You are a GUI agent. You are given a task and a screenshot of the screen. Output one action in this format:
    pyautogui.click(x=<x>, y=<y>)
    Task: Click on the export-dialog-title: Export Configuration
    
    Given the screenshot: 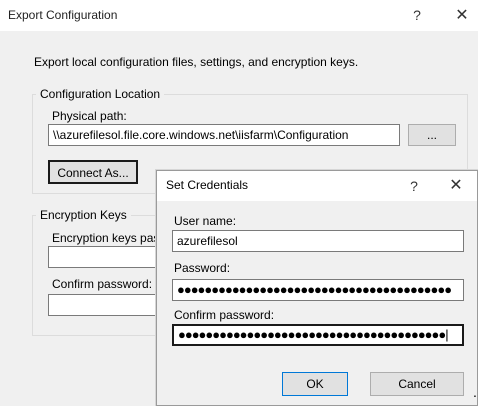 What is the action you would take?
    pyautogui.click(x=63, y=15)
    